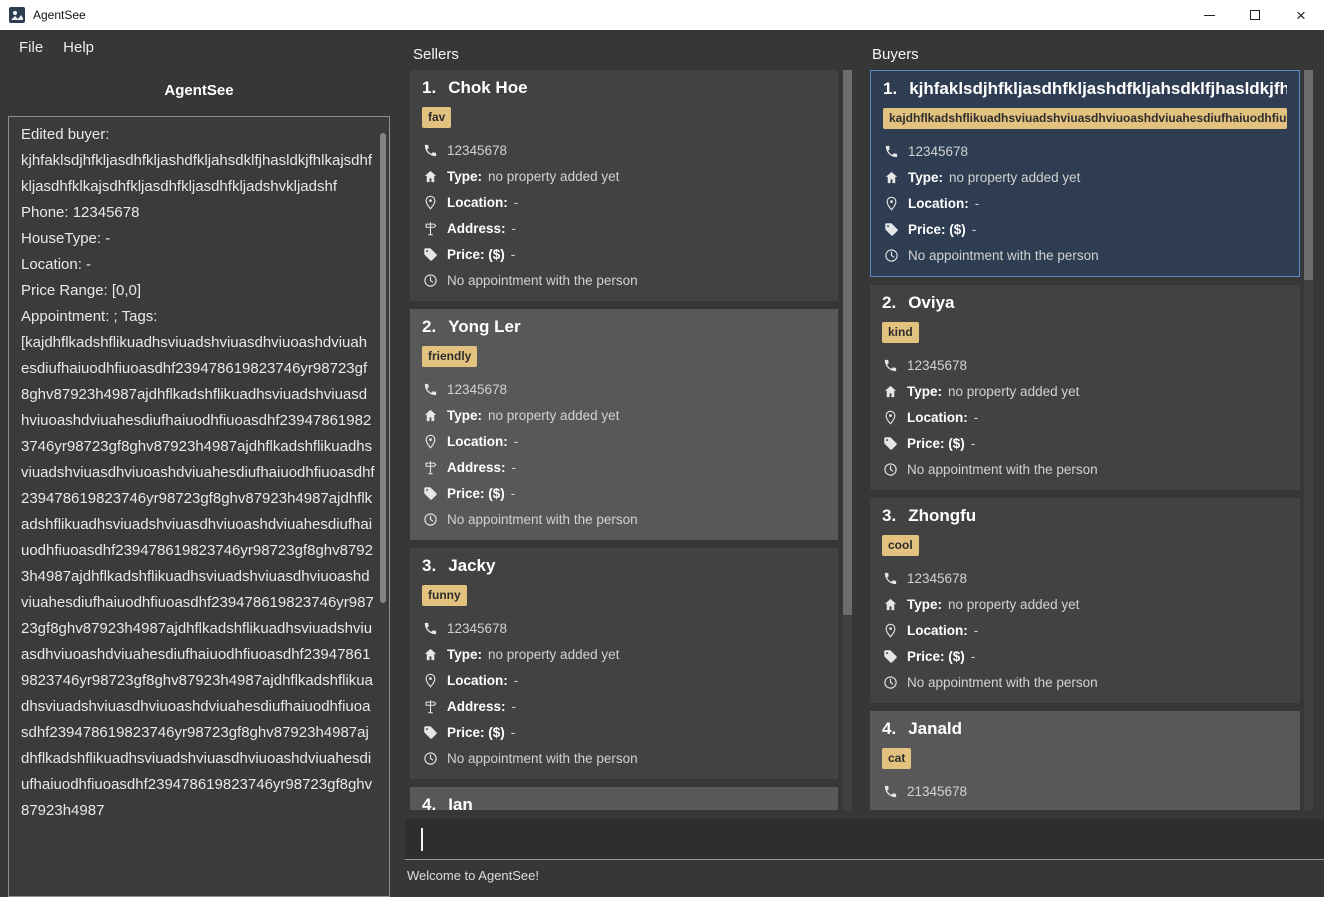 The image size is (1324, 897). Describe the element at coordinates (1301, 15) in the screenshot. I see `close-button: ×` at that location.